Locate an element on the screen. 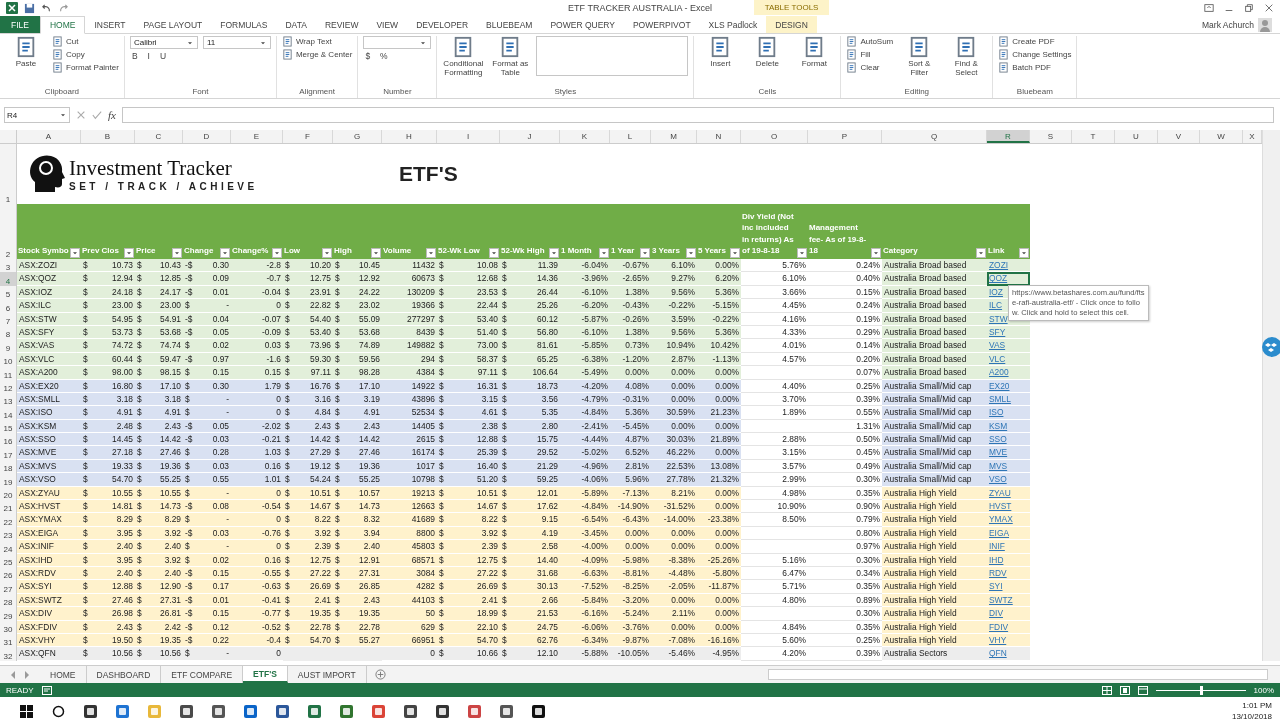 This screenshot has width=1280, height=720. column-letter: B is located at coordinates (108, 136).